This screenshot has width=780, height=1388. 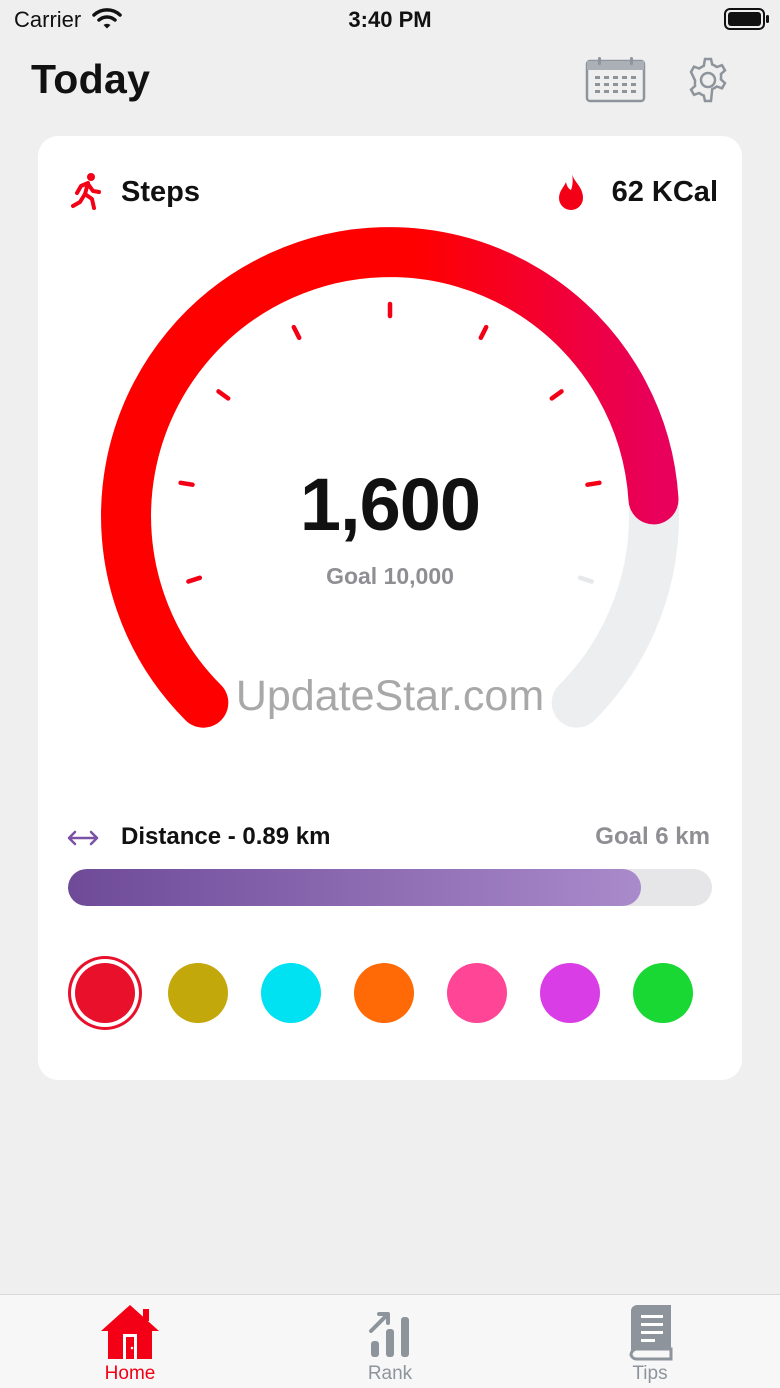 What do you see at coordinates (291, 993) in the screenshot?
I see `color-swatch-cyan` at bounding box center [291, 993].